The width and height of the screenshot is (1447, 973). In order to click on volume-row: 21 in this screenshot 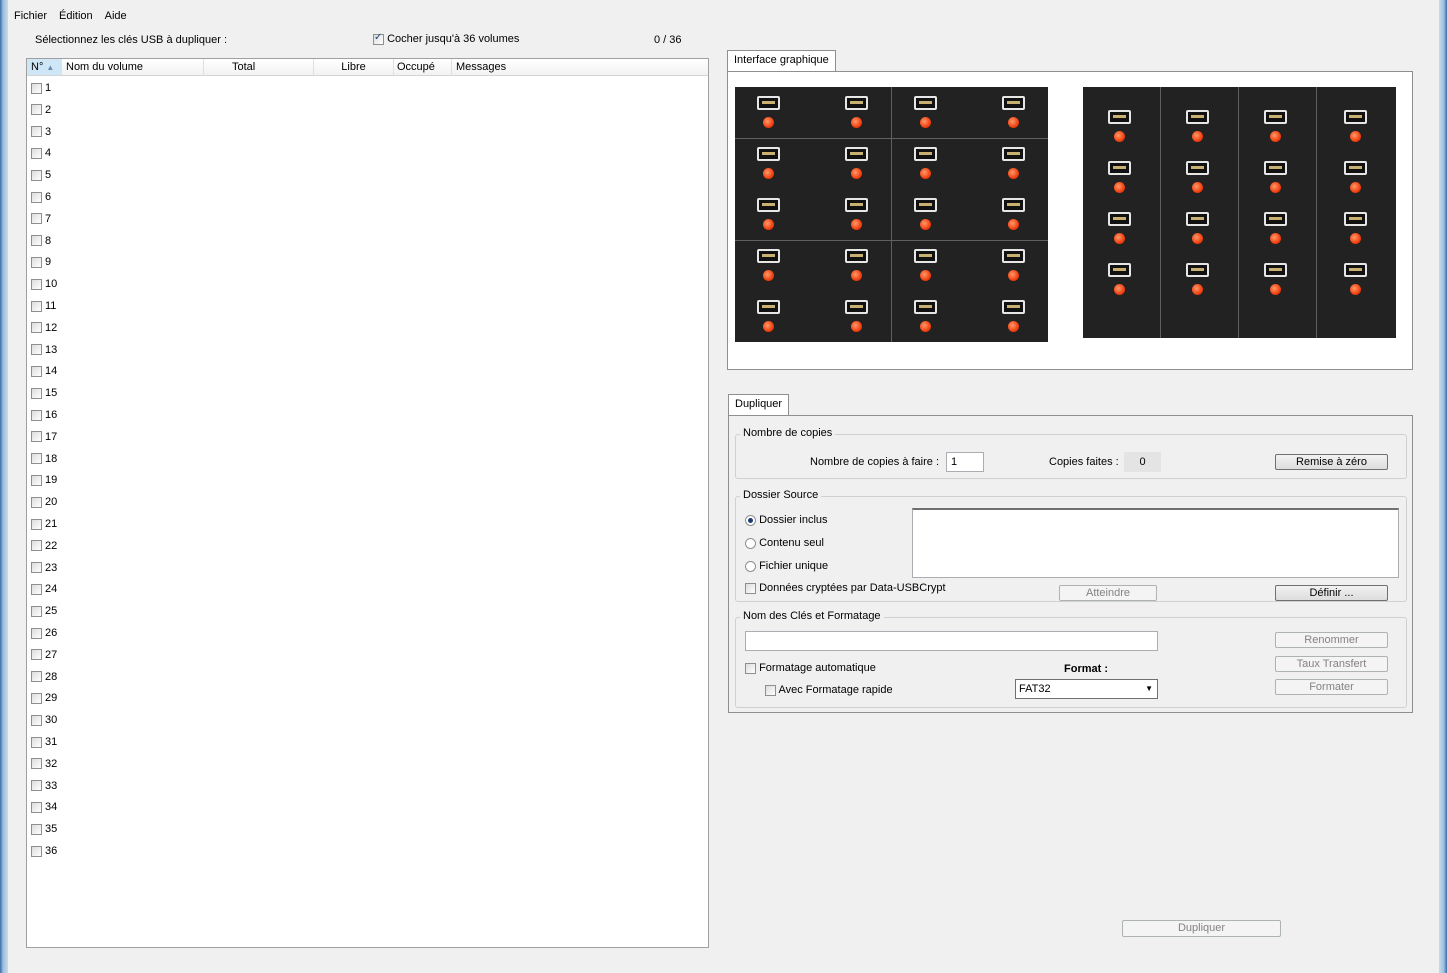, I will do `click(44, 524)`.